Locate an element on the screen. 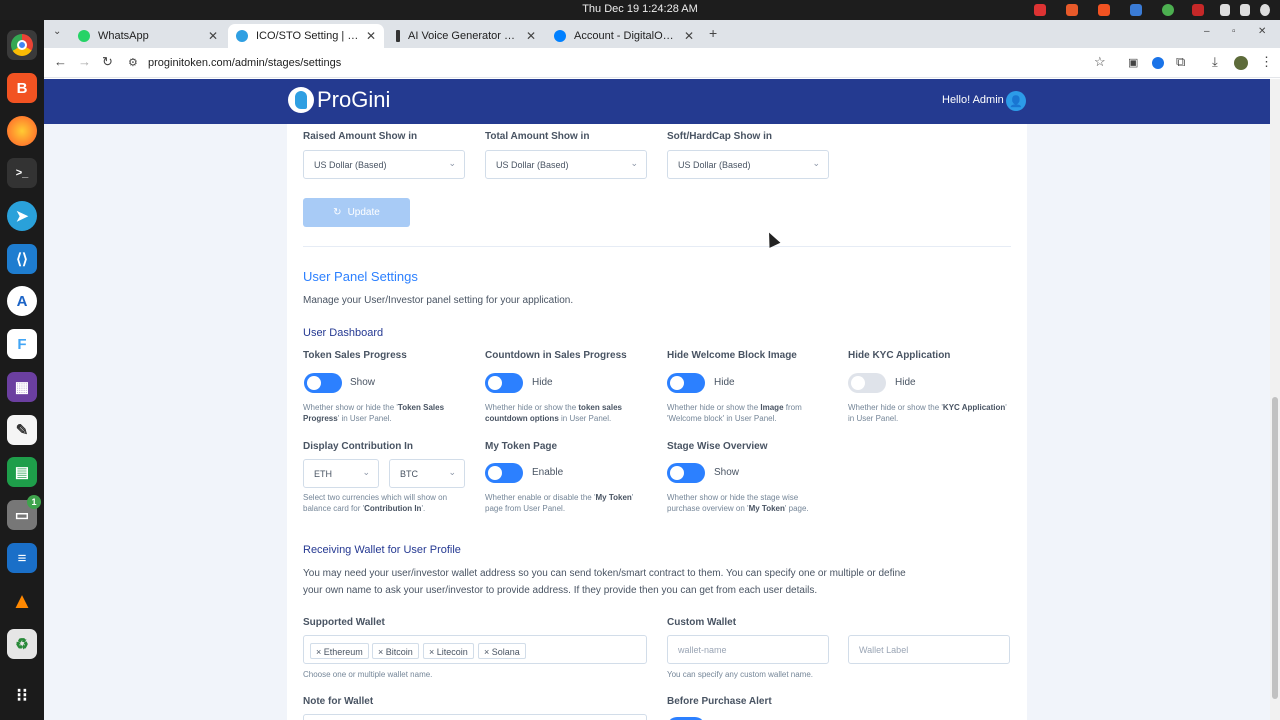  volume-icon is located at coordinates (1245, 10).